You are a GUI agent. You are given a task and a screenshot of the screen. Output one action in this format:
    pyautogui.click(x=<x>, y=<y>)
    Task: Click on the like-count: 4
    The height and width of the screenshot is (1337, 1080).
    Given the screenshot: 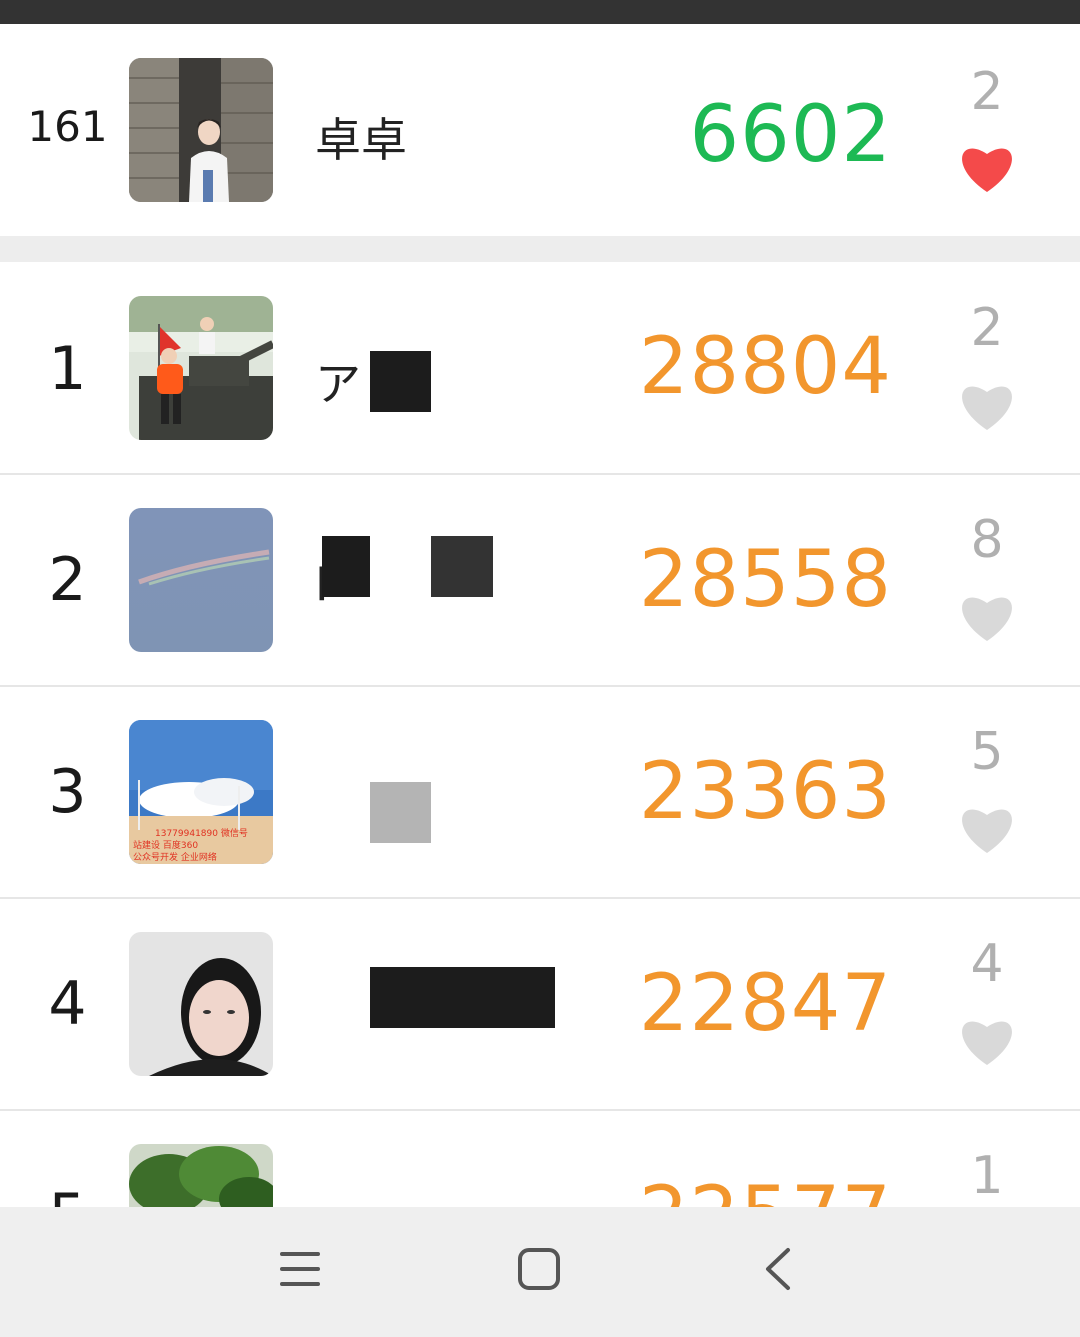 What is the action you would take?
    pyautogui.click(x=987, y=964)
    